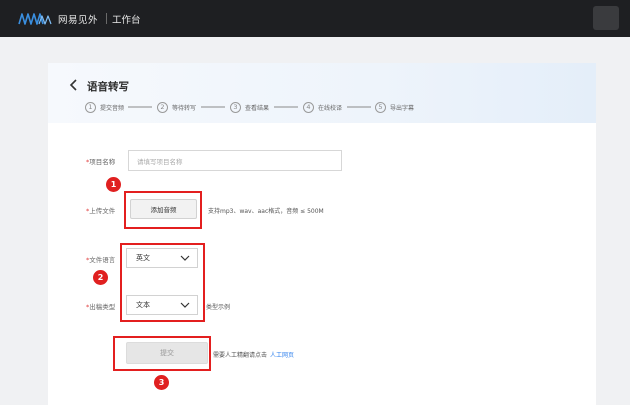 The height and width of the screenshot is (405, 630). Describe the element at coordinates (282, 355) in the screenshot. I see `manual-translation-link: 人工网页` at that location.